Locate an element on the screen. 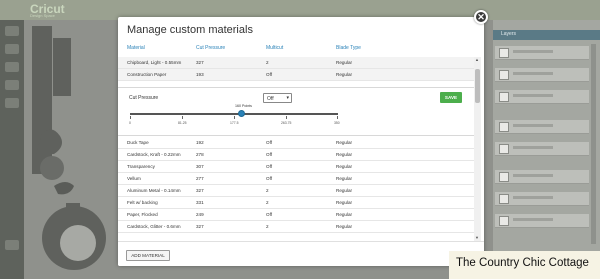 This screenshot has width=600, height=279. cell-material: Cardstock, Glitter - 0.6mm is located at coordinates (154, 226).